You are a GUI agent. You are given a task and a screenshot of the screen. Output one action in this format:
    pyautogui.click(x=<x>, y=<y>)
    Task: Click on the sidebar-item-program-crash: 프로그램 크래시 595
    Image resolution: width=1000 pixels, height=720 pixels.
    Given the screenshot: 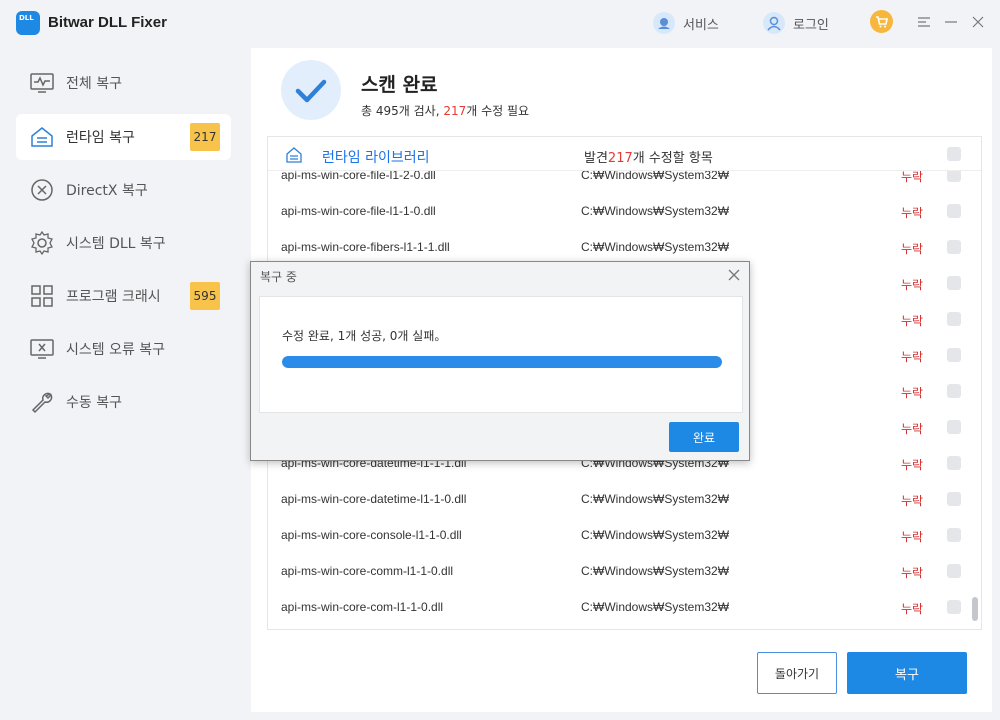 What is the action you would take?
    pyautogui.click(x=123, y=296)
    